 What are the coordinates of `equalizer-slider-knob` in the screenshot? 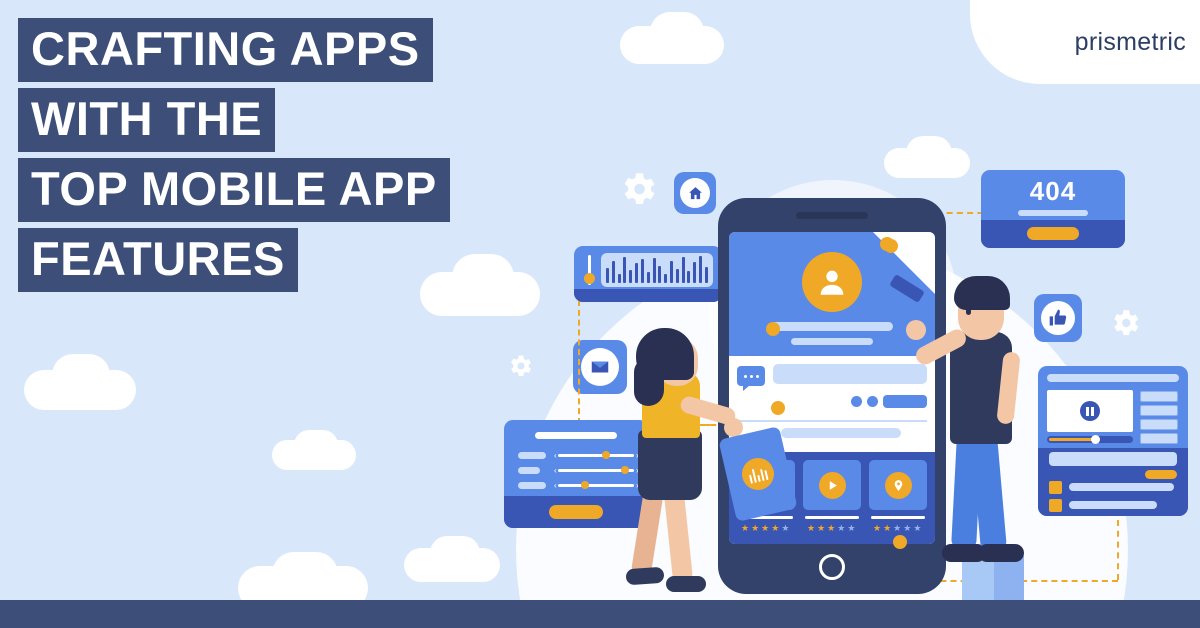 It's located at (589, 278).